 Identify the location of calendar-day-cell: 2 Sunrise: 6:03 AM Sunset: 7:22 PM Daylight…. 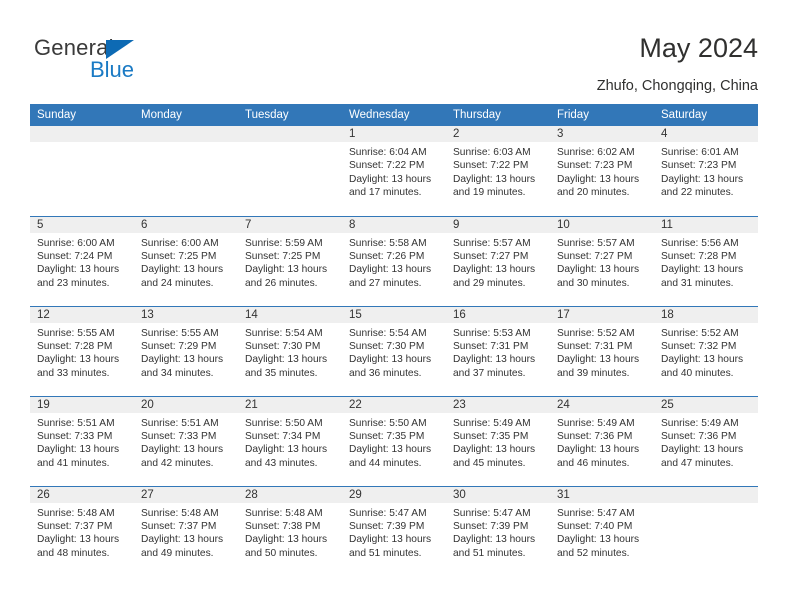
(498, 171).